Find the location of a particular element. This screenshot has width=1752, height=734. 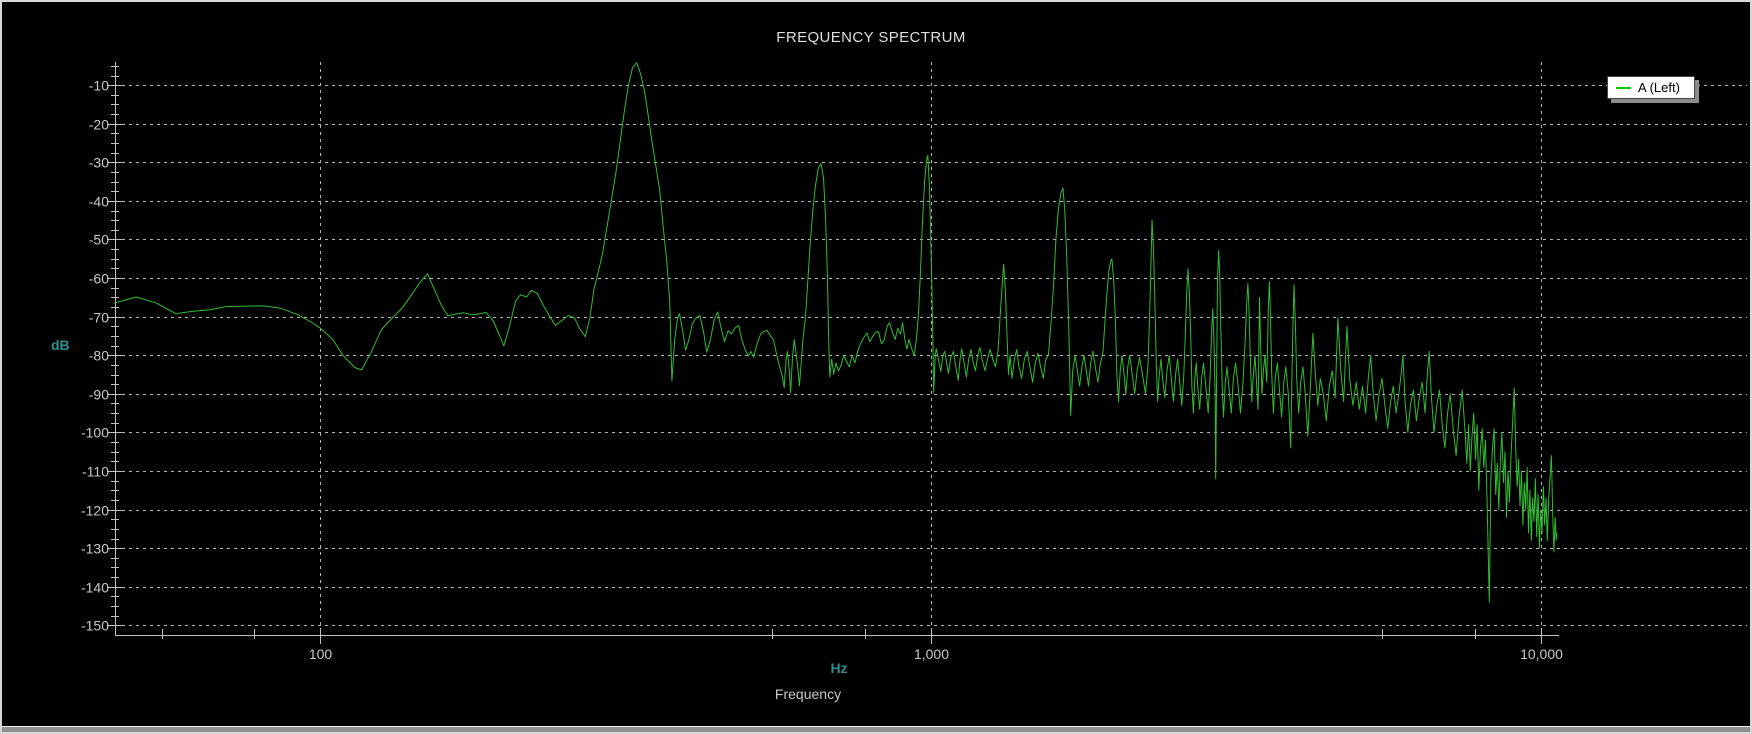

y-tick-label: -140 is located at coordinates (95, 588).